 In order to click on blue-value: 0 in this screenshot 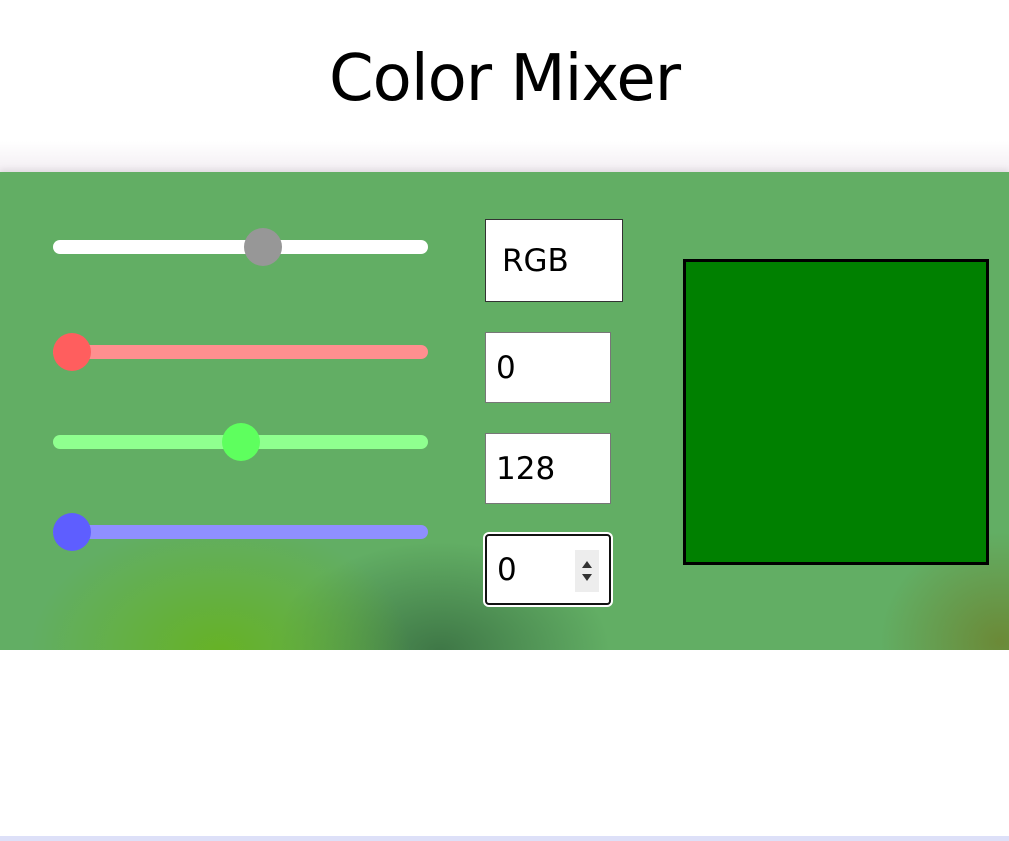, I will do `click(507, 569)`.